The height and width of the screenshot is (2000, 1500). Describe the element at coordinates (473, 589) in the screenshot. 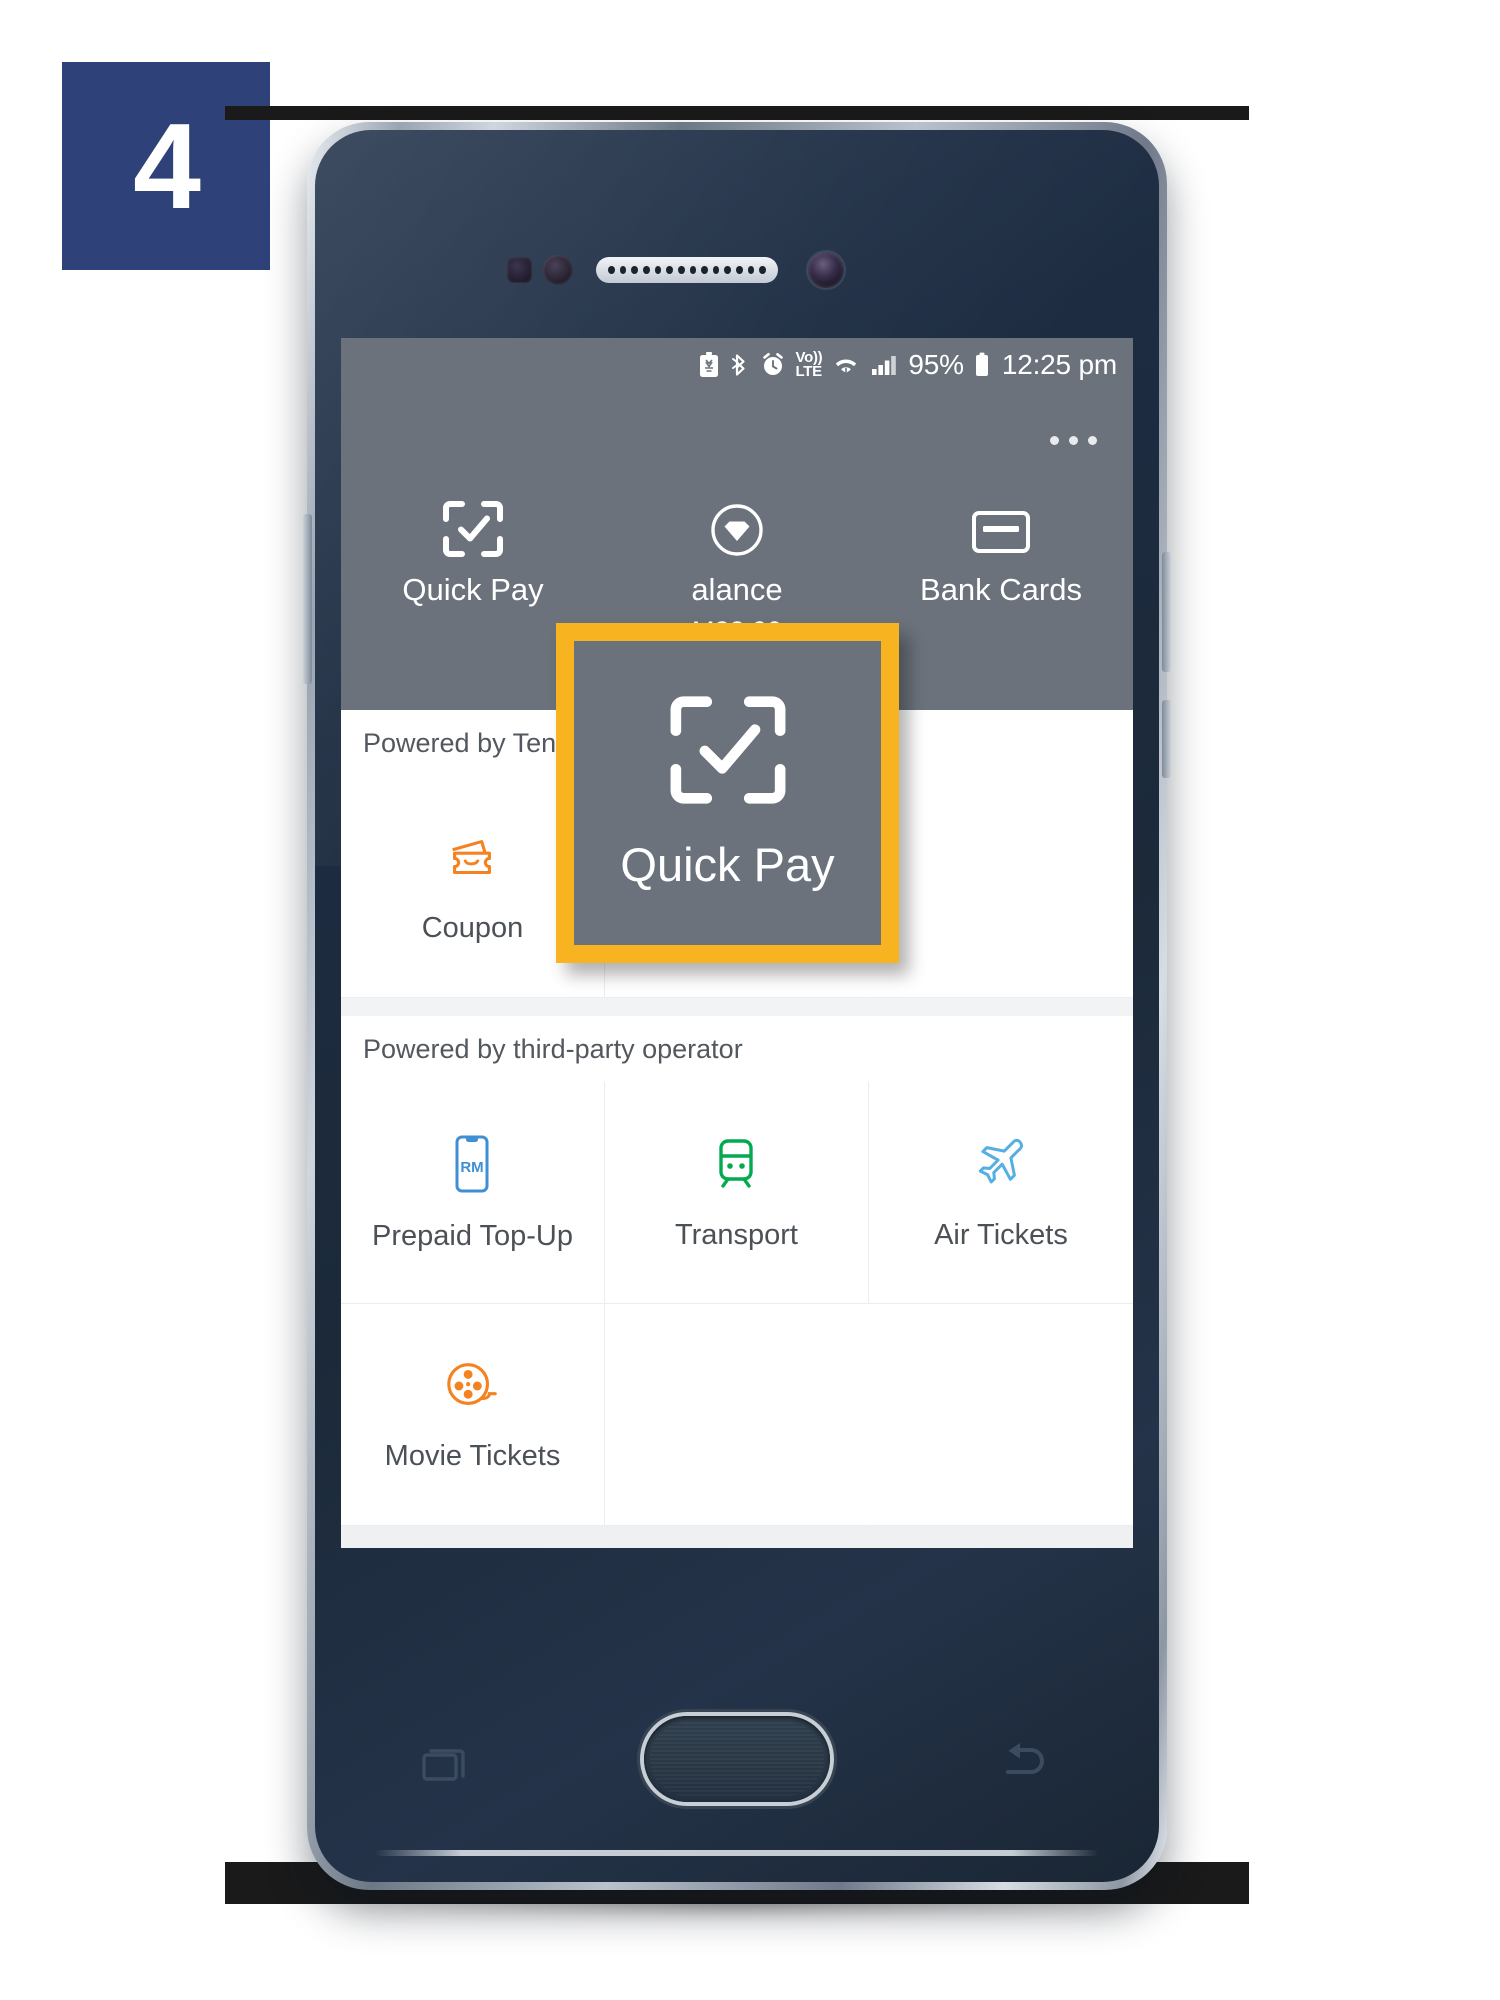

I see `header-tile-label: Quick Pay` at that location.